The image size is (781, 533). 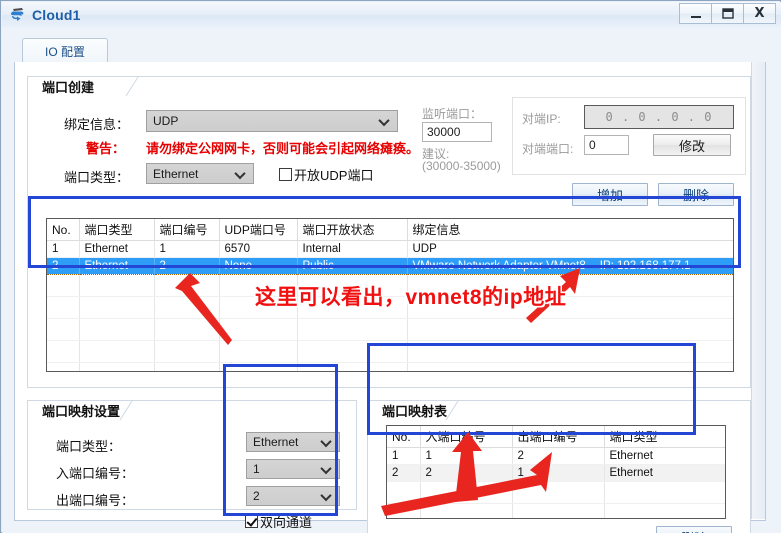 What do you see at coordinates (187, 230) in the screenshot?
I see `port-col-number: 端口编号` at bounding box center [187, 230].